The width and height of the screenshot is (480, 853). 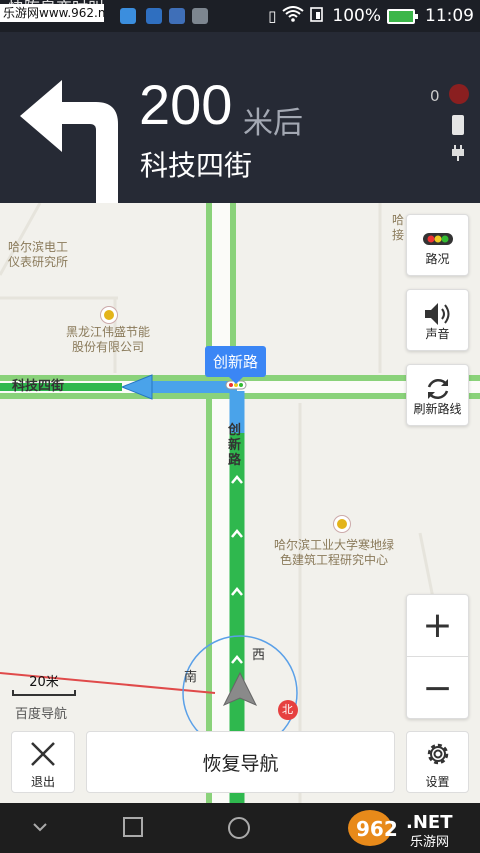 I want to click on compass-north: 北, so click(x=287, y=709).